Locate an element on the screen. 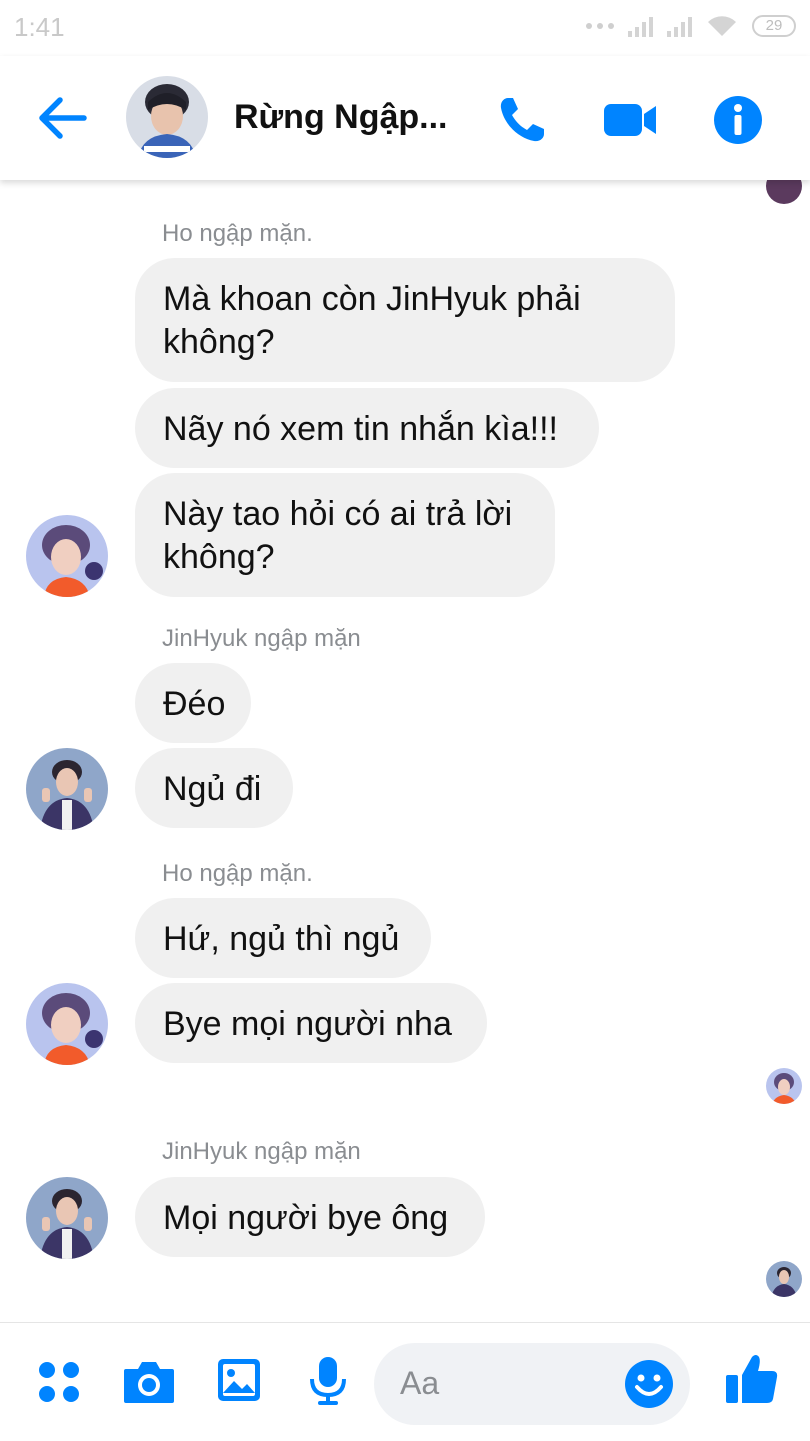 This screenshot has width=810, height=1441. message-bubble: Mọi người bye ông is located at coordinates (310, 1217).